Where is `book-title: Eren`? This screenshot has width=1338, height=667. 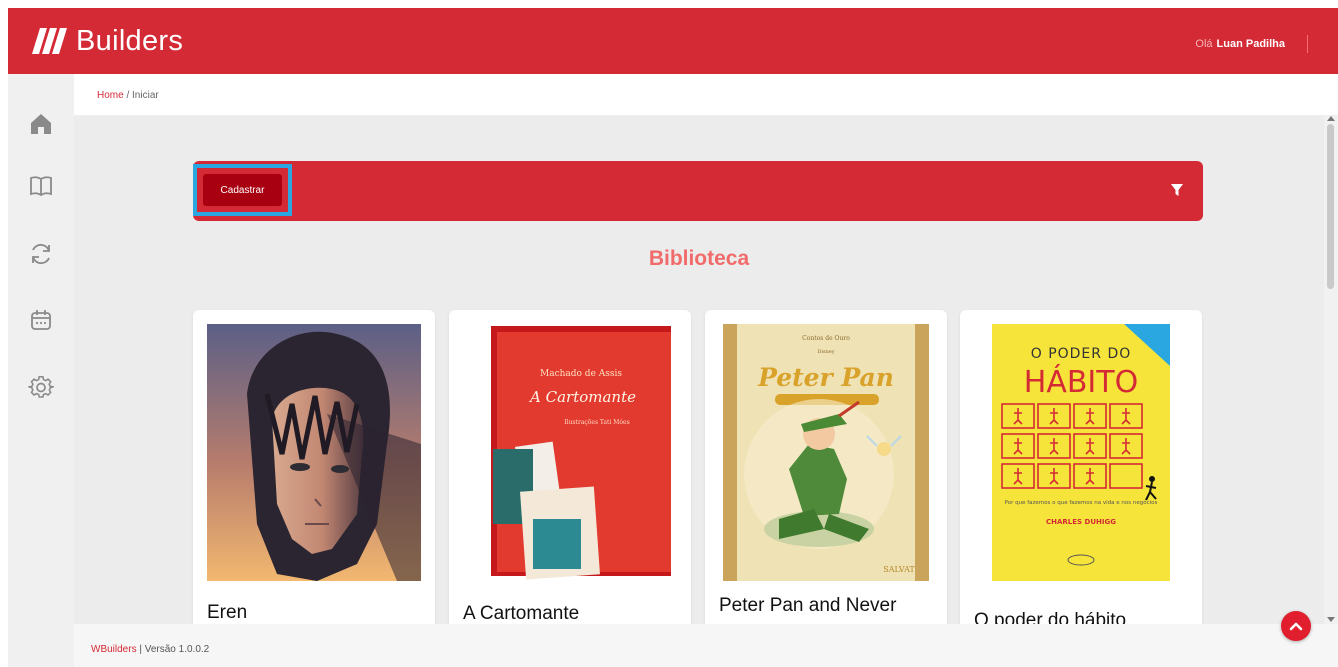
book-title: Eren is located at coordinates (227, 612).